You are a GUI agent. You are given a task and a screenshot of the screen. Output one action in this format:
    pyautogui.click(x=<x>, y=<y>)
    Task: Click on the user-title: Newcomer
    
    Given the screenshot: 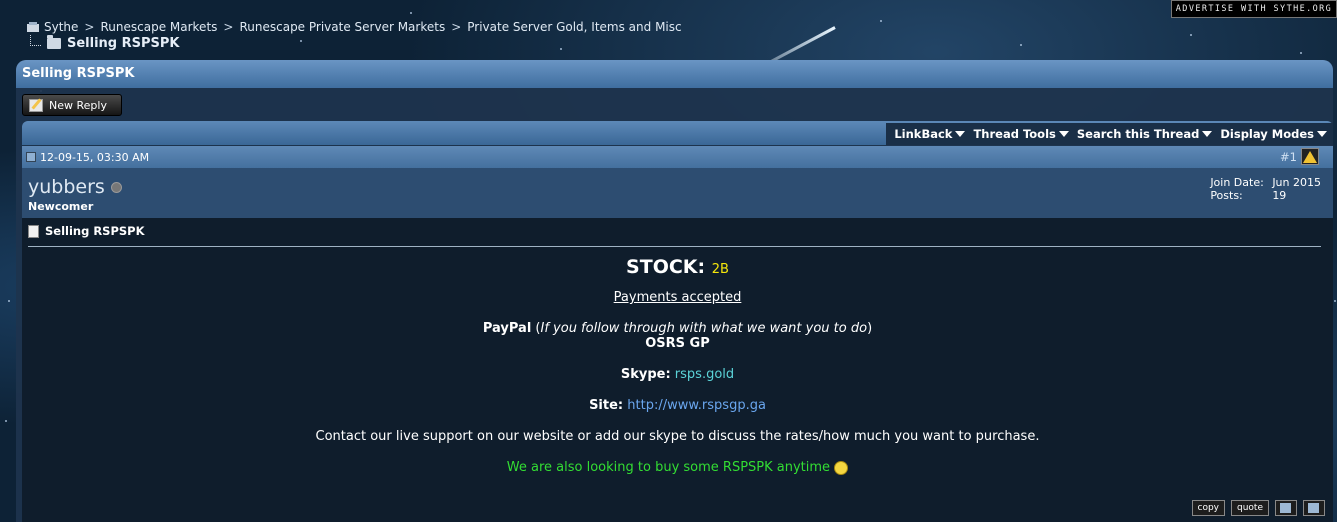 What is the action you would take?
    pyautogui.click(x=61, y=206)
    